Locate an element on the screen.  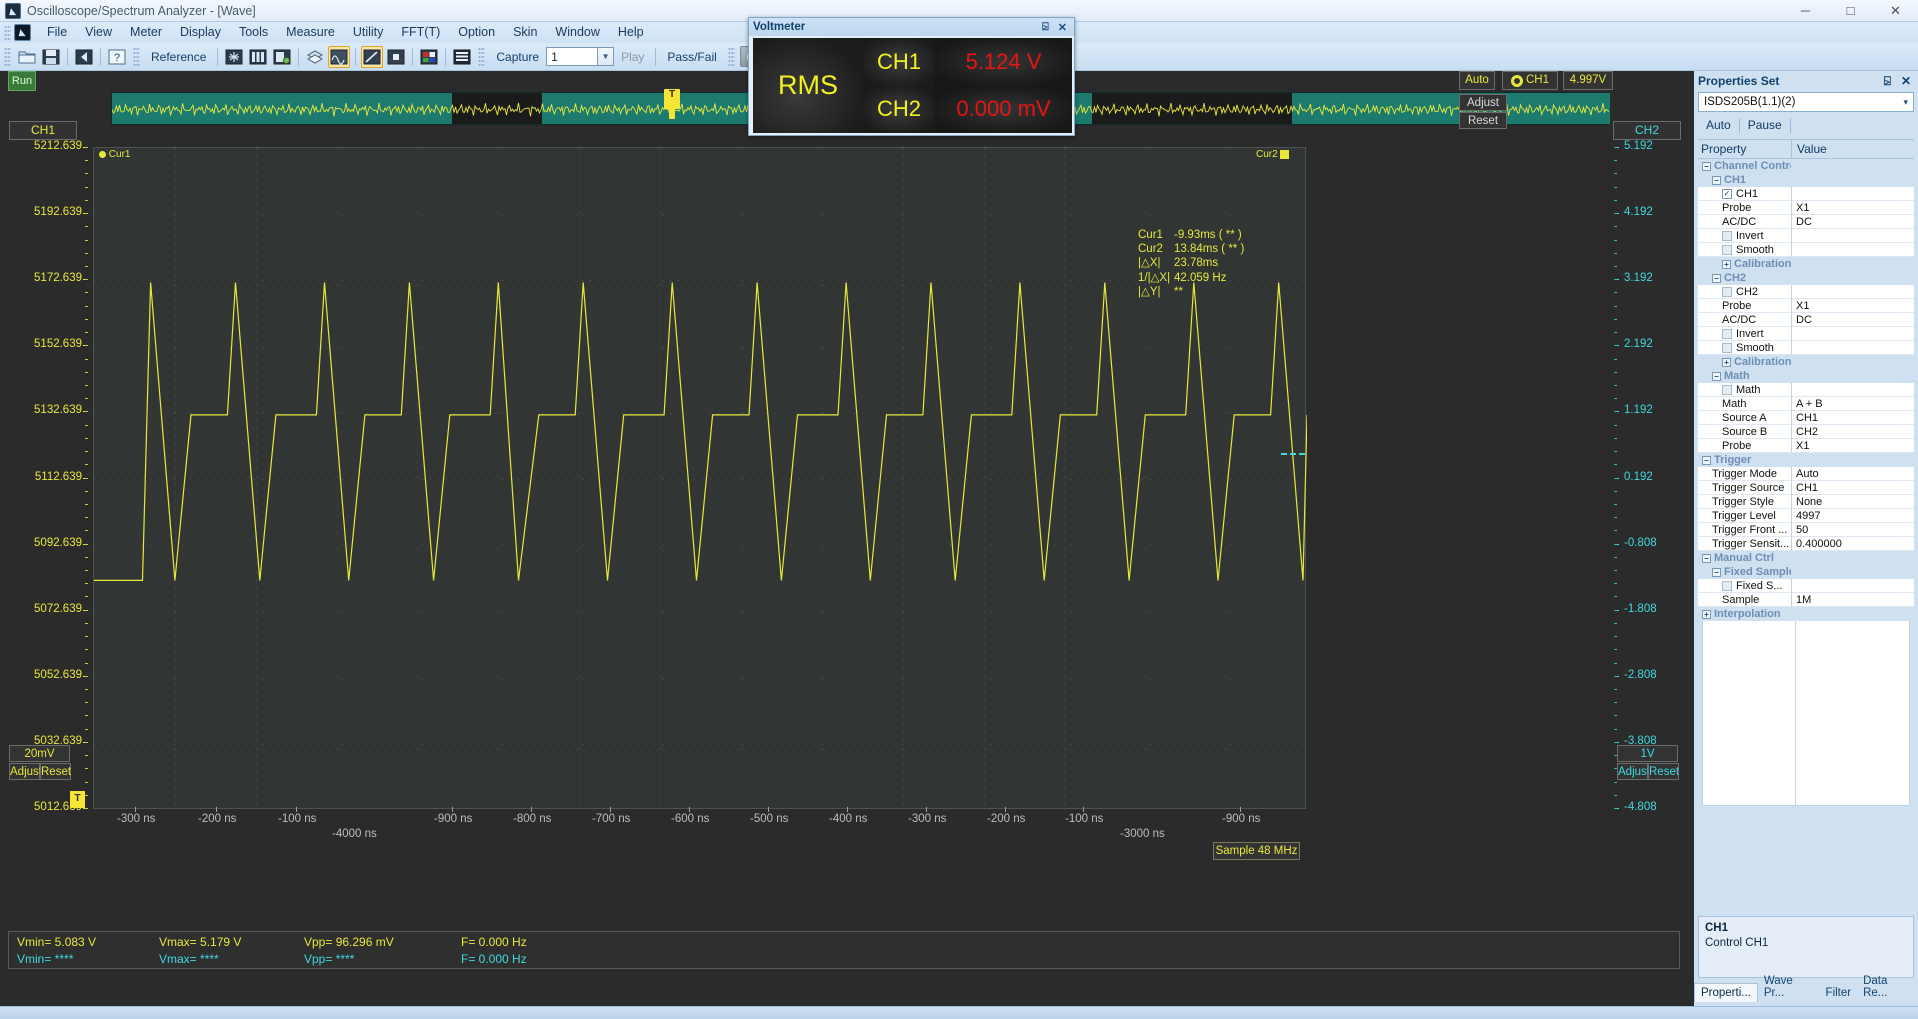
property-value-cell: CH1 is located at coordinates (1852, 418).